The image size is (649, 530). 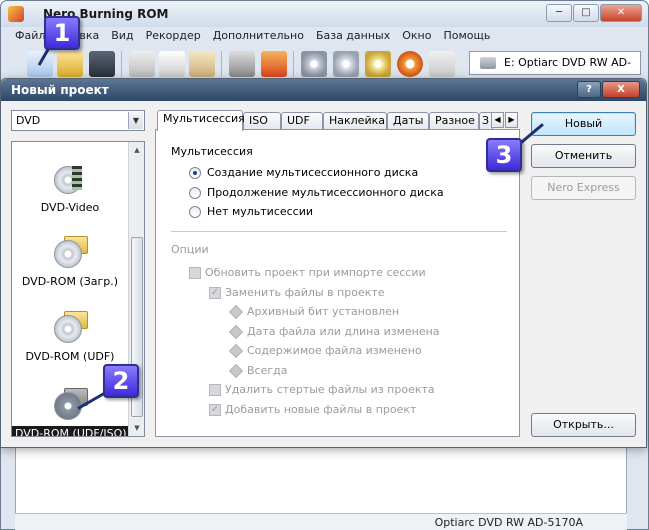 What do you see at coordinates (508, 522) in the screenshot?
I see `status-drive: Optiarc DVD RW AD-5170A` at bounding box center [508, 522].